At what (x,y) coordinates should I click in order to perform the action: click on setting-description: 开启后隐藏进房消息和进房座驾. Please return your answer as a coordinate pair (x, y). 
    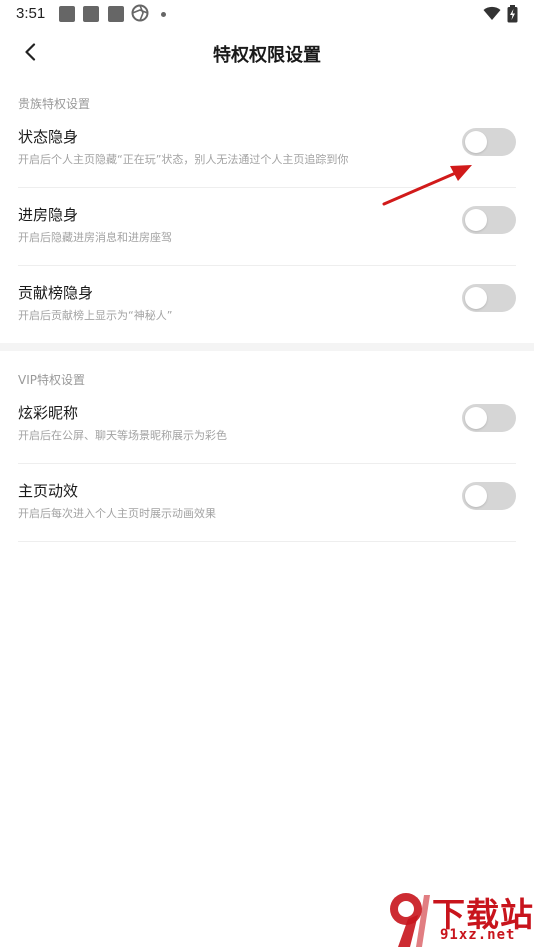
    Looking at the image, I should click on (95, 237).